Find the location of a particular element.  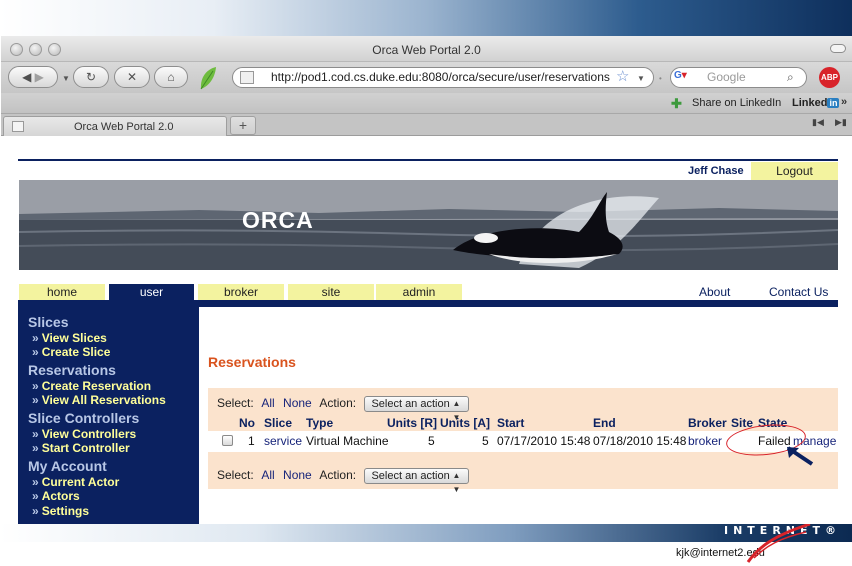

bookmark-share-linkedin: Share on LinkedIn is located at coordinates (736, 103).